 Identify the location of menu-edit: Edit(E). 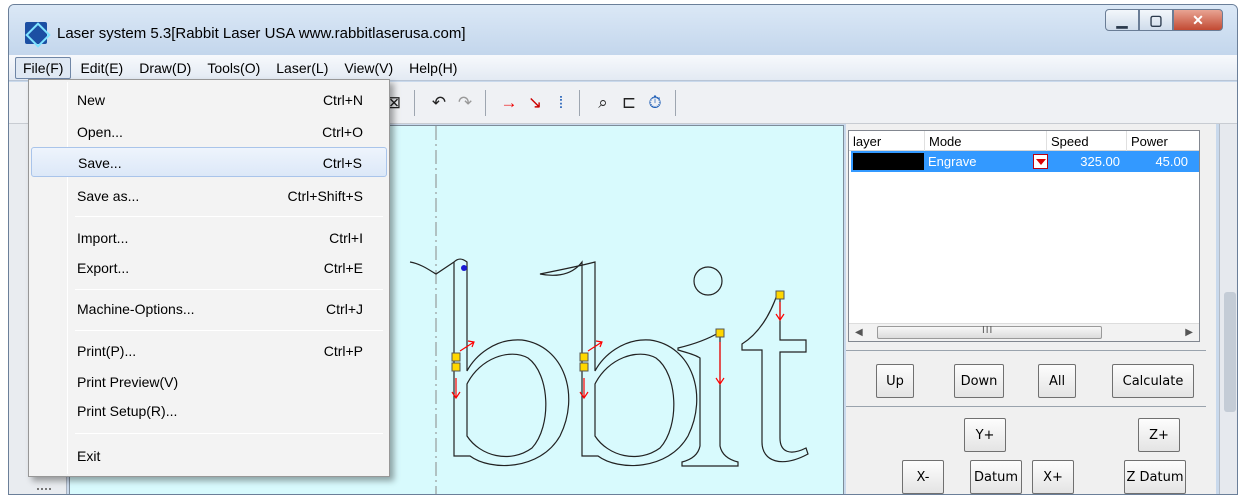
(101, 68).